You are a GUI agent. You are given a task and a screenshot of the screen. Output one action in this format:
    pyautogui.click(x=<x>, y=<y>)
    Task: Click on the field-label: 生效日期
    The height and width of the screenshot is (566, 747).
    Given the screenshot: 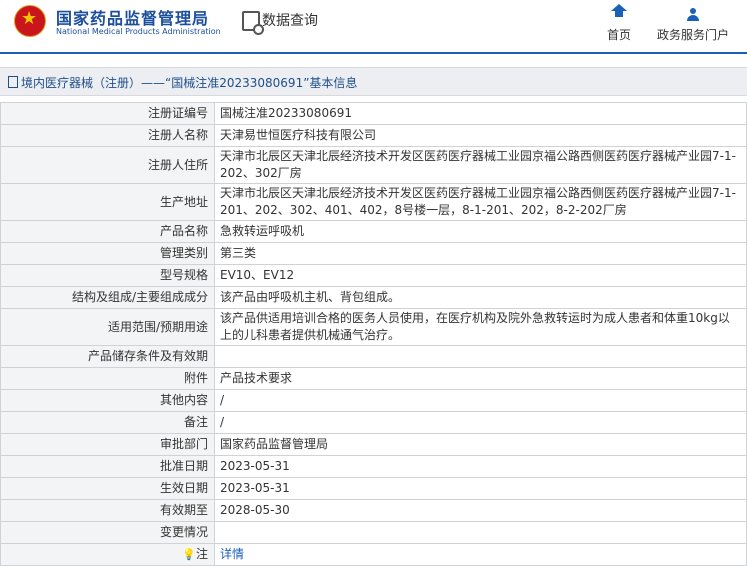 What is the action you would take?
    pyautogui.click(x=107, y=488)
    